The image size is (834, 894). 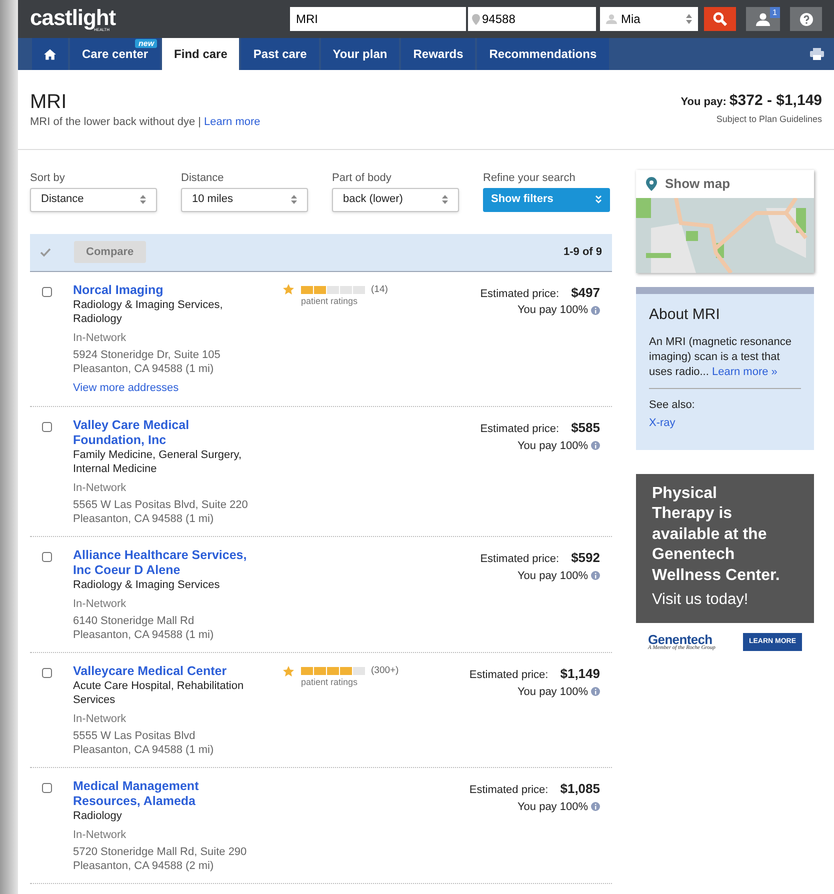 What do you see at coordinates (775, 12) in the screenshot?
I see `notification-badge: 1` at bounding box center [775, 12].